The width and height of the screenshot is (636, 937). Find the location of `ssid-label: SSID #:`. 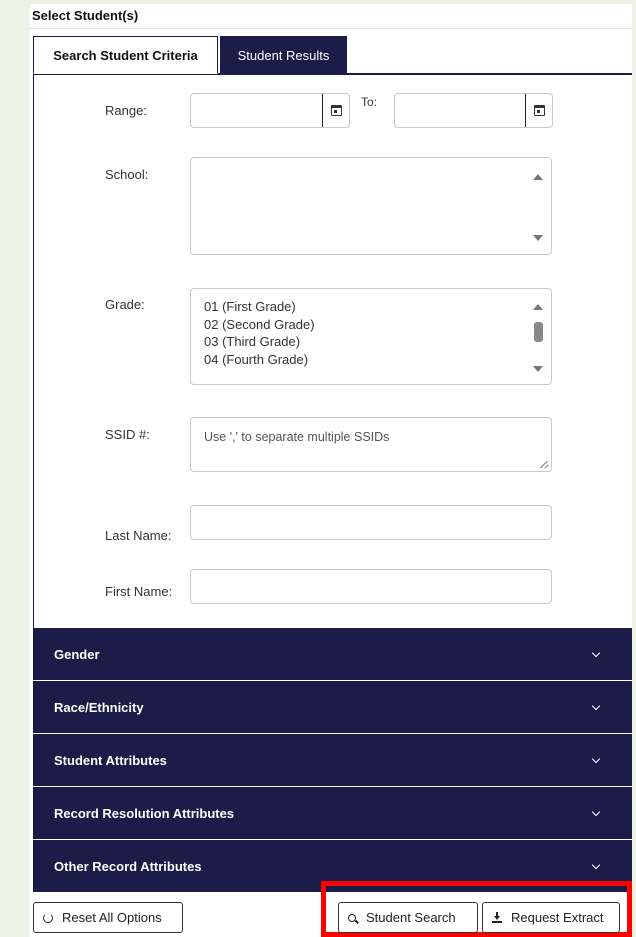

ssid-label: SSID #: is located at coordinates (127, 434).